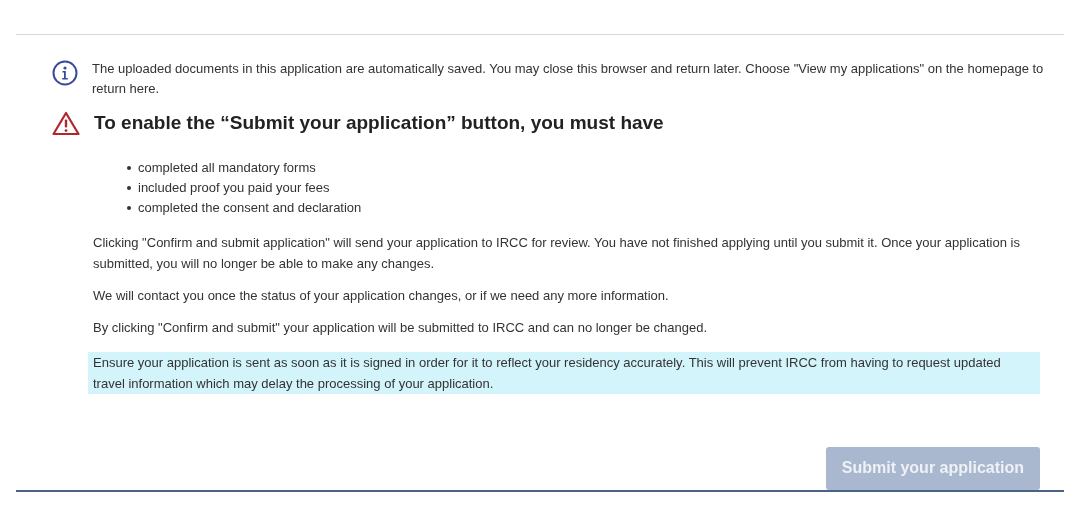  I want to click on requirement-text: included proof you paid your fees, so click(234, 187).